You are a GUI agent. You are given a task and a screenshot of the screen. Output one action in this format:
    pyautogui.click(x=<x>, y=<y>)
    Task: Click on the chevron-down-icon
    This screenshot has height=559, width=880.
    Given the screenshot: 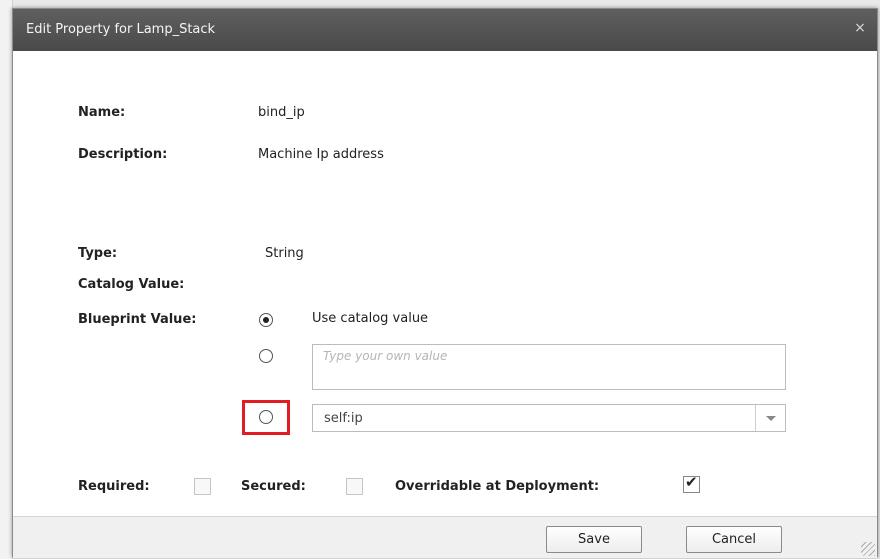 What is the action you would take?
    pyautogui.click(x=771, y=418)
    